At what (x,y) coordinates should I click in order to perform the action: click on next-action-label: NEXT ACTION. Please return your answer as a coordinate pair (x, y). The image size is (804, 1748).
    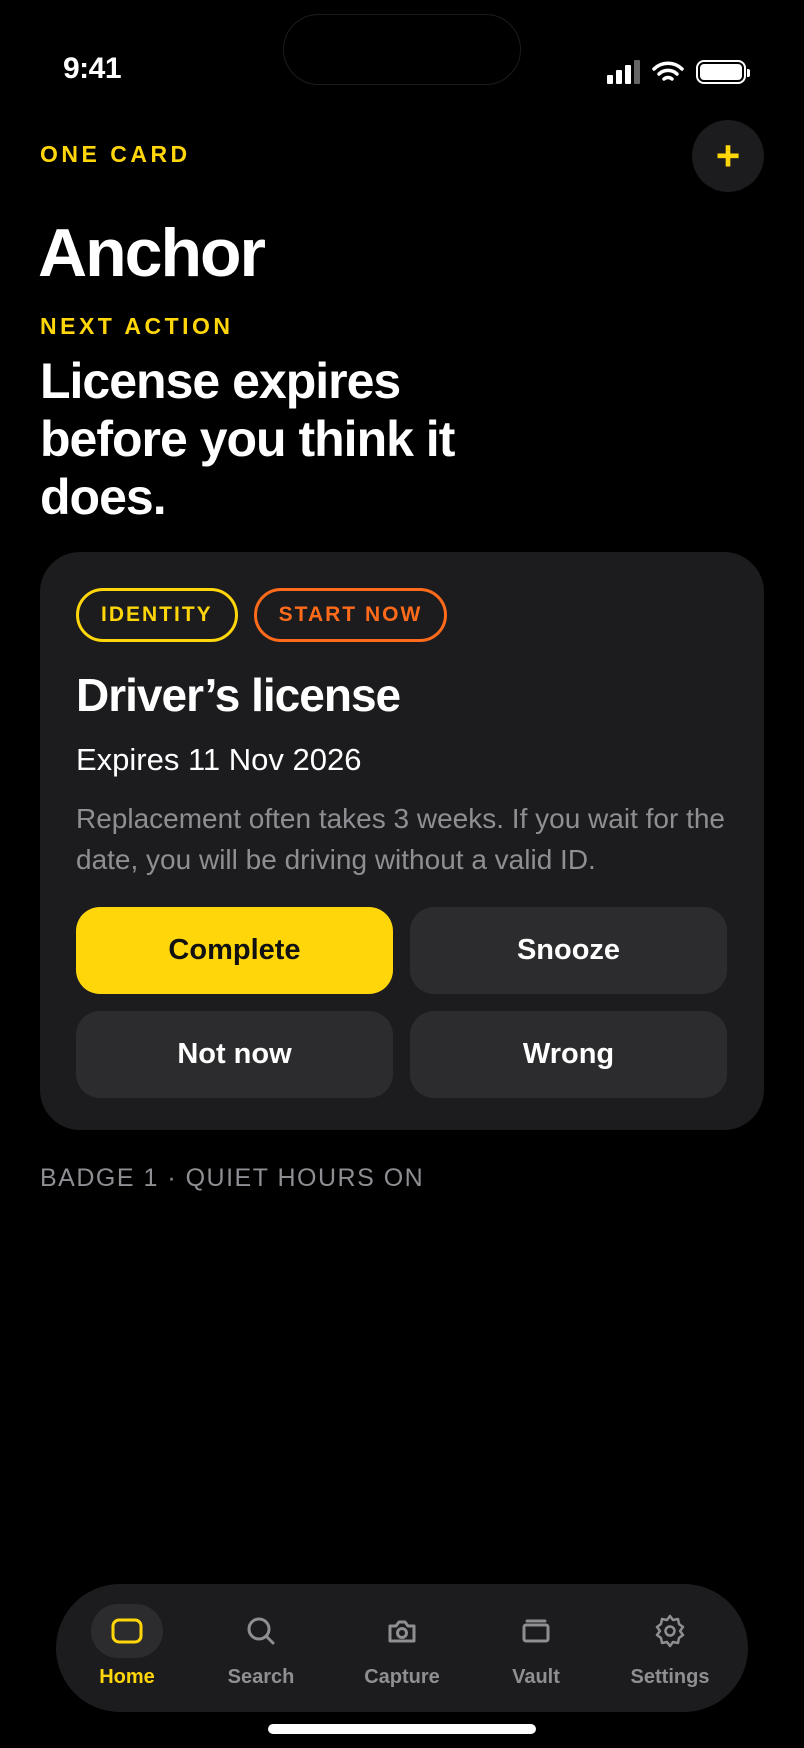
    Looking at the image, I should click on (137, 326).